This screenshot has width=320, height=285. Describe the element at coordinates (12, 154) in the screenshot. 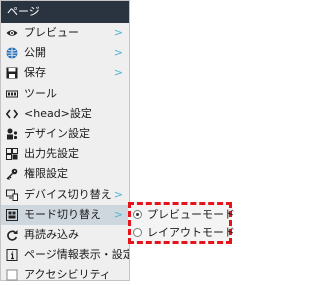

I see `output-icon` at that location.